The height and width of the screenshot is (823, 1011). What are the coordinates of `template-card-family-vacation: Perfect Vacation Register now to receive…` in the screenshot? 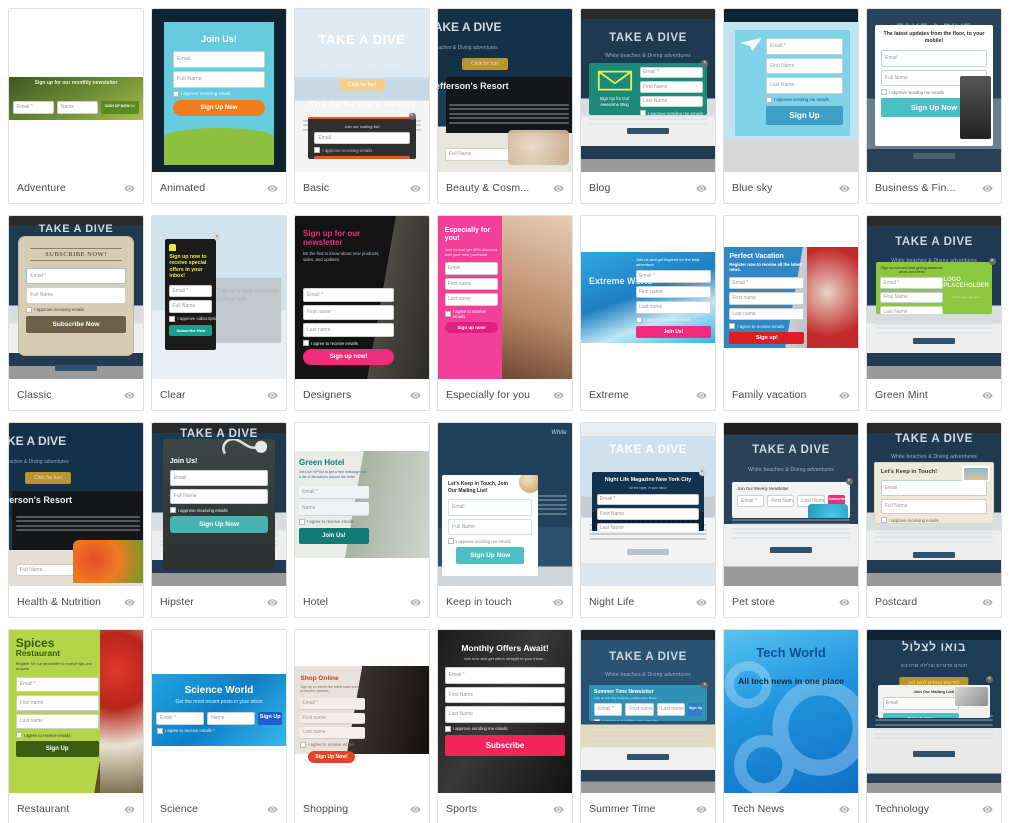 It's located at (791, 313).